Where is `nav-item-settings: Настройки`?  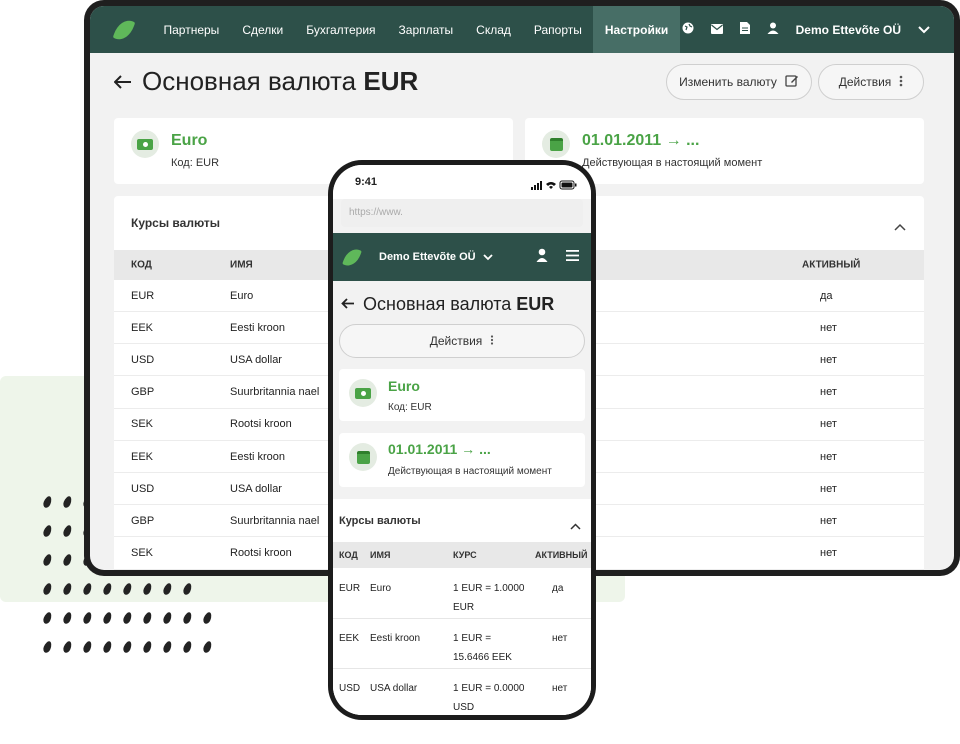 nav-item-settings: Настройки is located at coordinates (636, 29).